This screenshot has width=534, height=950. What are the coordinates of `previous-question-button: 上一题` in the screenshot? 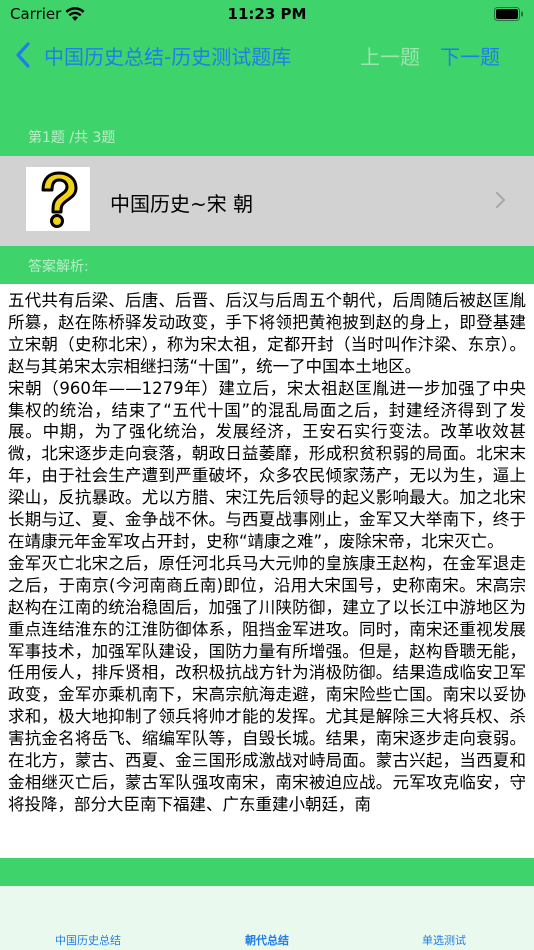 It's located at (390, 55).